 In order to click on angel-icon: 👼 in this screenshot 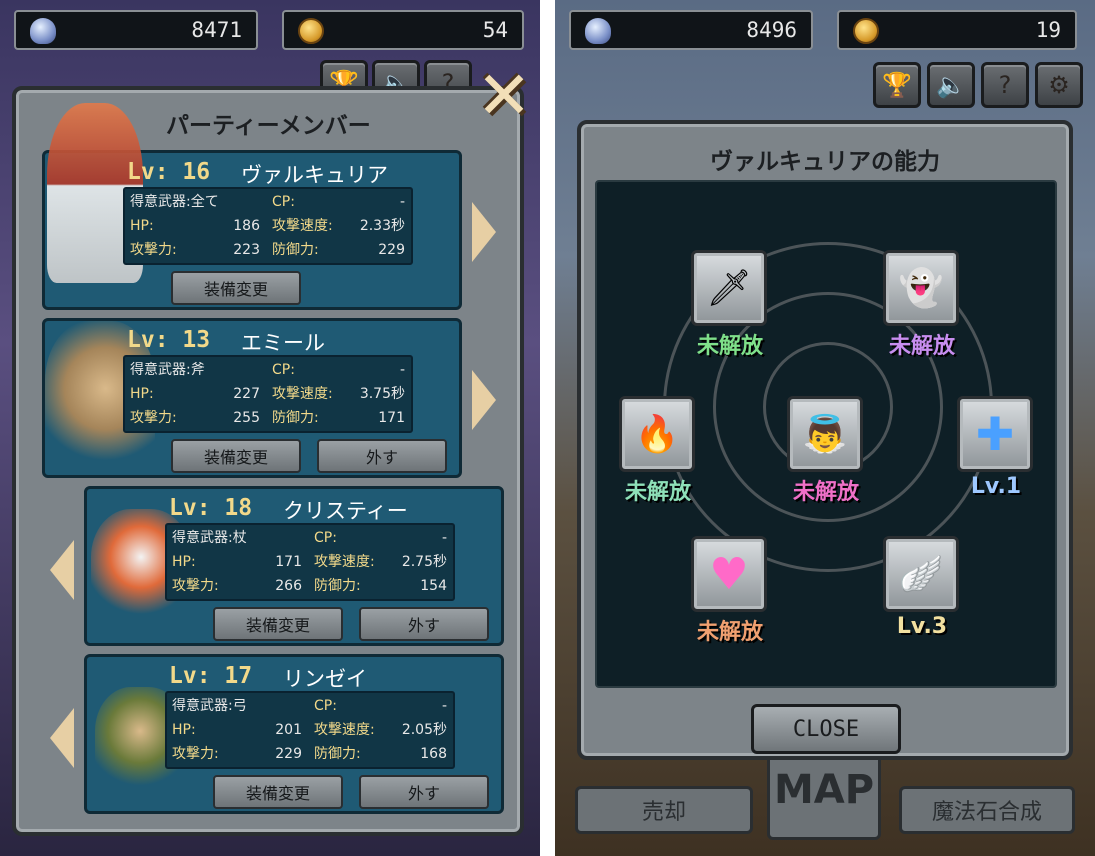, I will do `click(825, 434)`.